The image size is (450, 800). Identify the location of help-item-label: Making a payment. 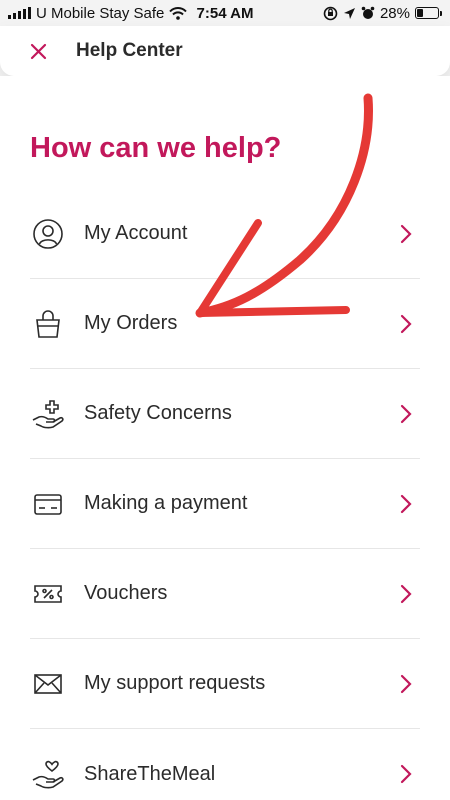
(166, 503).